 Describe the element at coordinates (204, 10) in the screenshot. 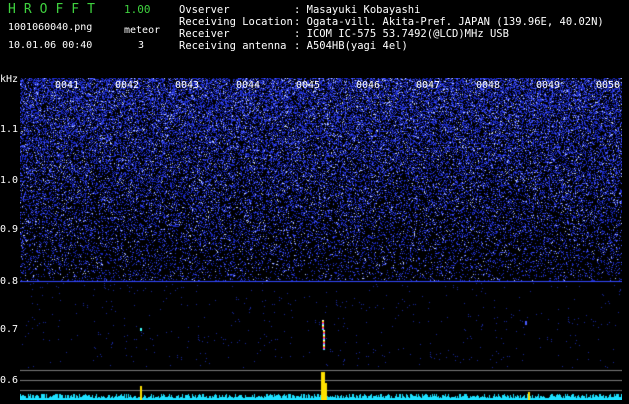

I see `info-label-observer: Ovserver` at that location.